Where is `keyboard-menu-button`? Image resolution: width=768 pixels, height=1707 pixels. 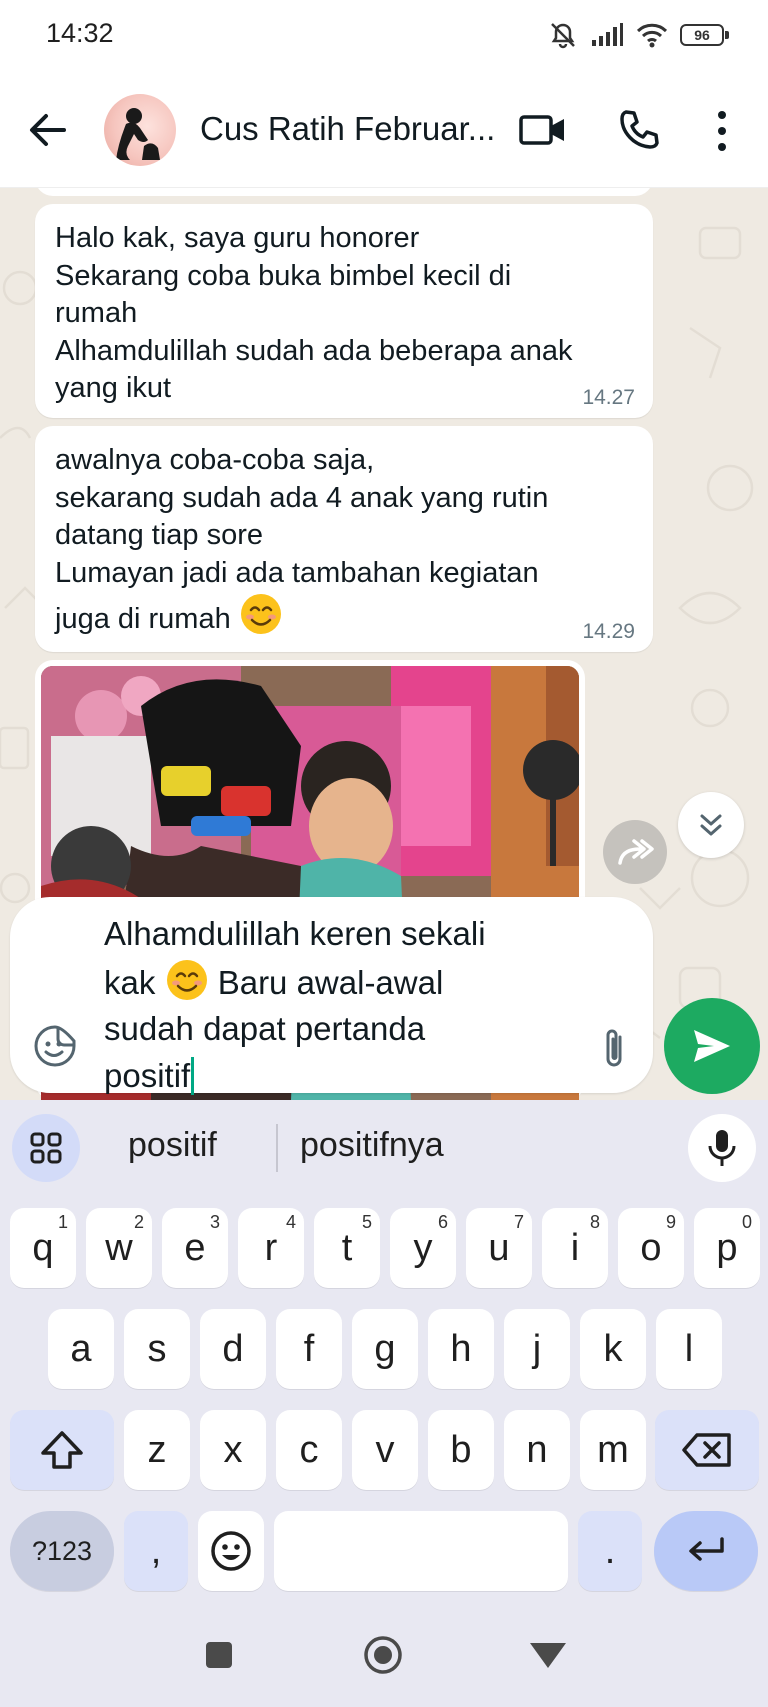 keyboard-menu-button is located at coordinates (46, 1148).